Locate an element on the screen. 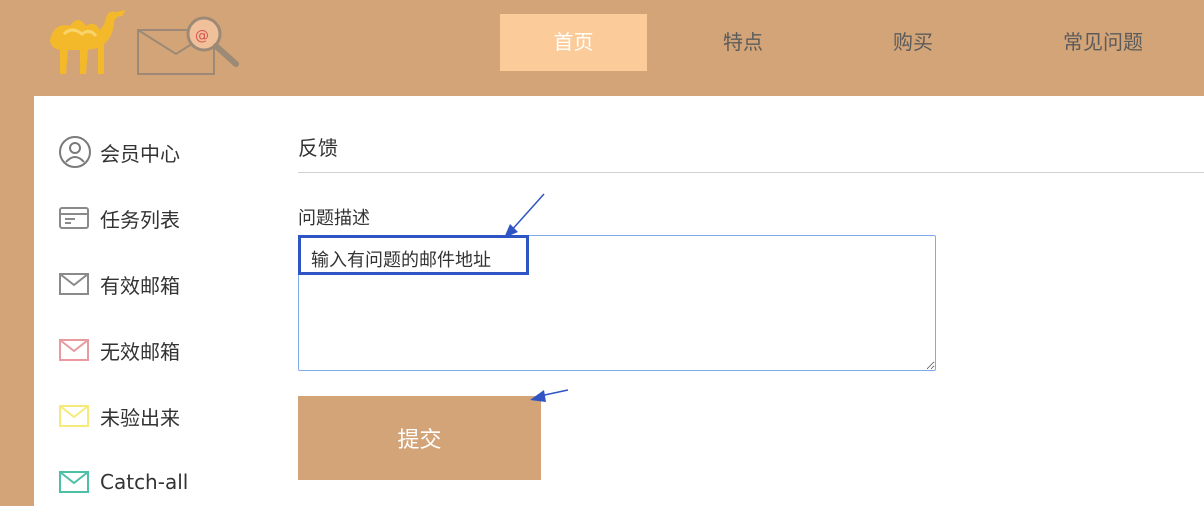 The height and width of the screenshot is (506, 1204). textarea-wrapper: 输入有问题的邮件地址 is located at coordinates (617, 303).